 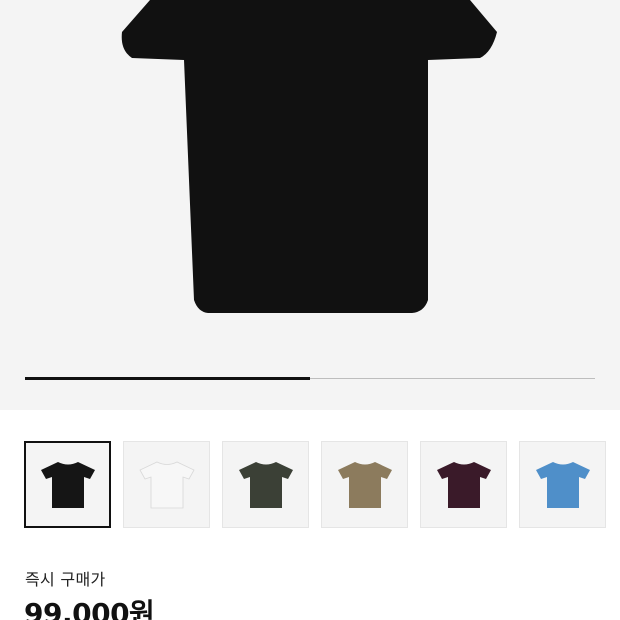 I want to click on color-thumbnail-dark-green, so click(x=265, y=484).